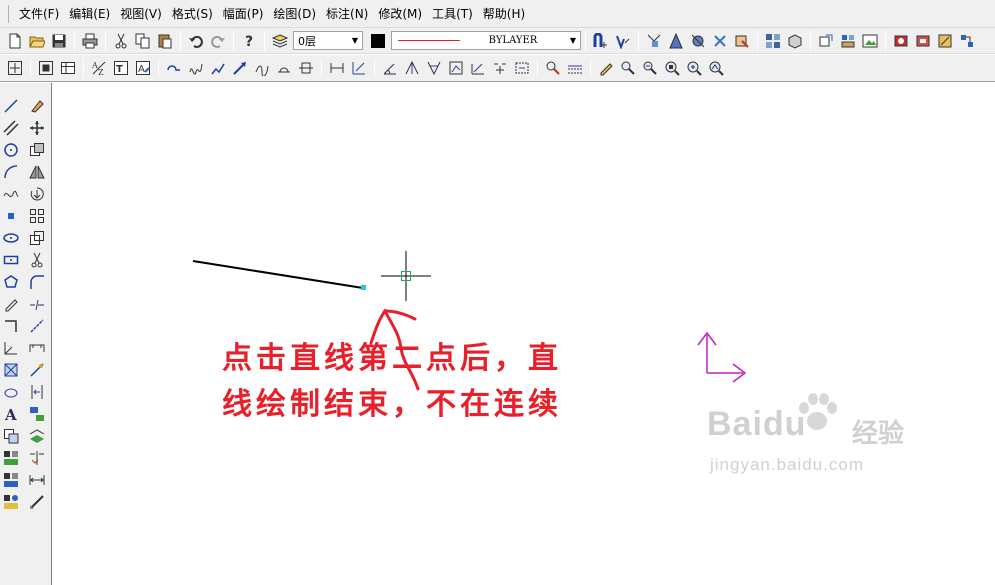 Image resolution: width=995 pixels, height=585 pixels. I want to click on erase-icon, so click(37, 106).